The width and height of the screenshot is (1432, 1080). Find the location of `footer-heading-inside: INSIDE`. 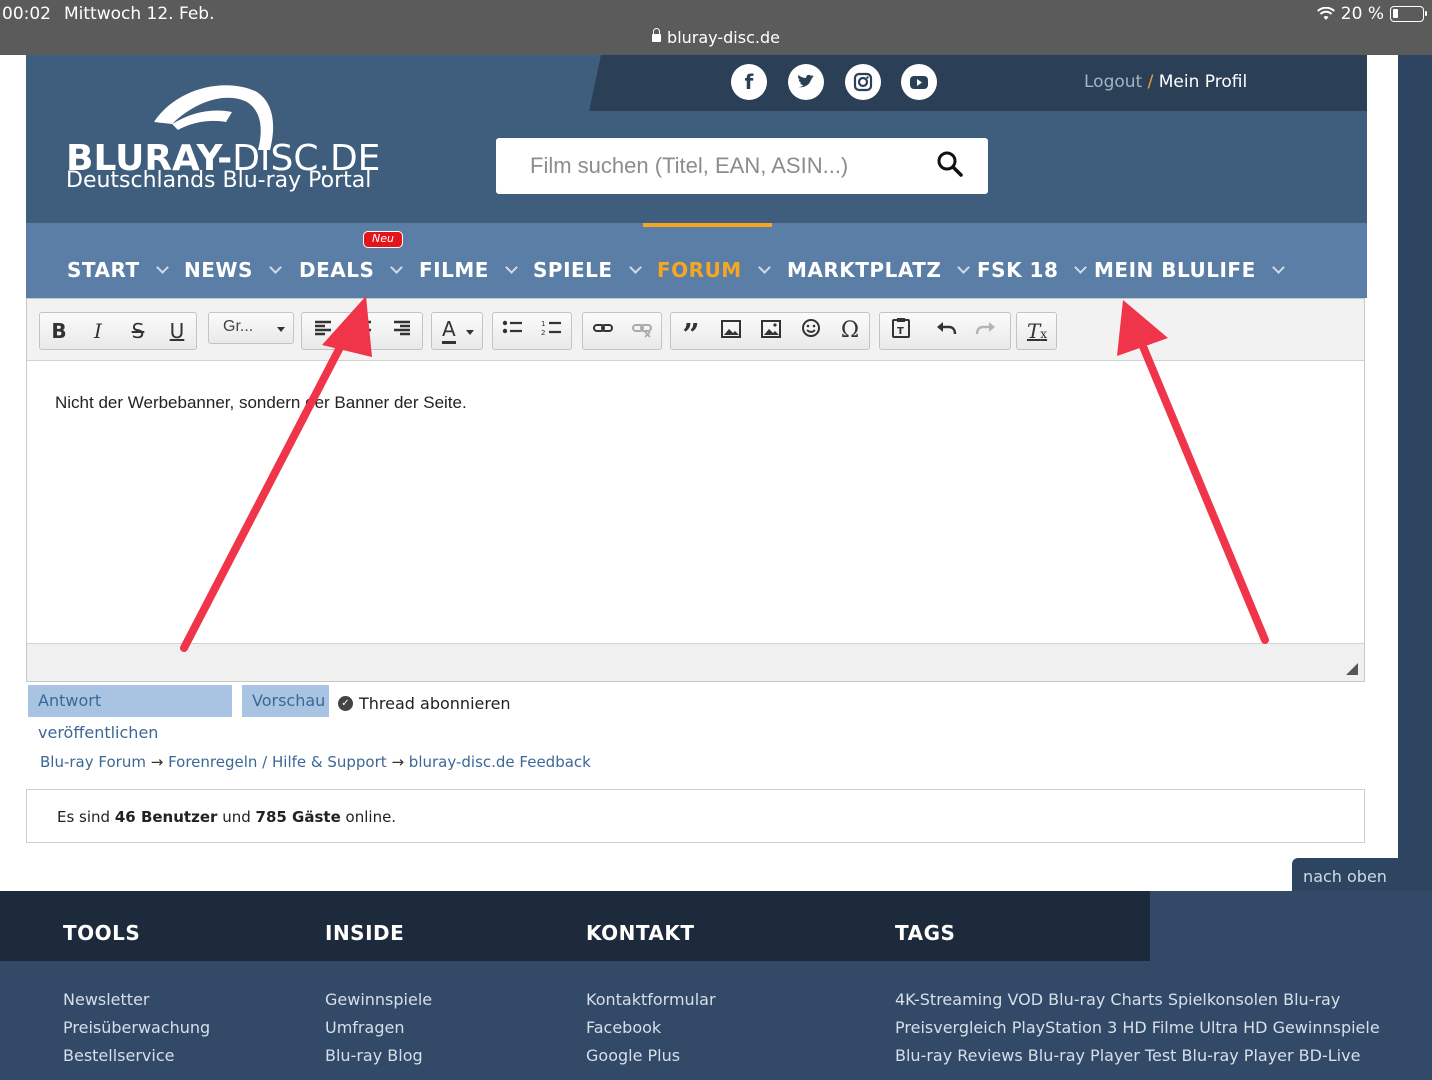

footer-heading-inside: INSIDE is located at coordinates (365, 933).